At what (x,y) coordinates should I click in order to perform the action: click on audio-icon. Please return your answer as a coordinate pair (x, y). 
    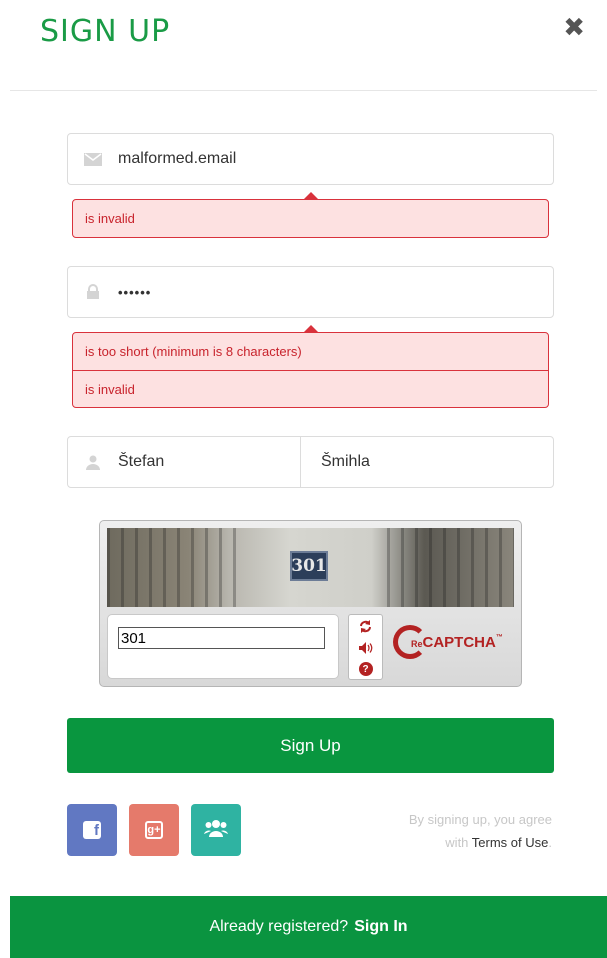
    Looking at the image, I should click on (366, 648).